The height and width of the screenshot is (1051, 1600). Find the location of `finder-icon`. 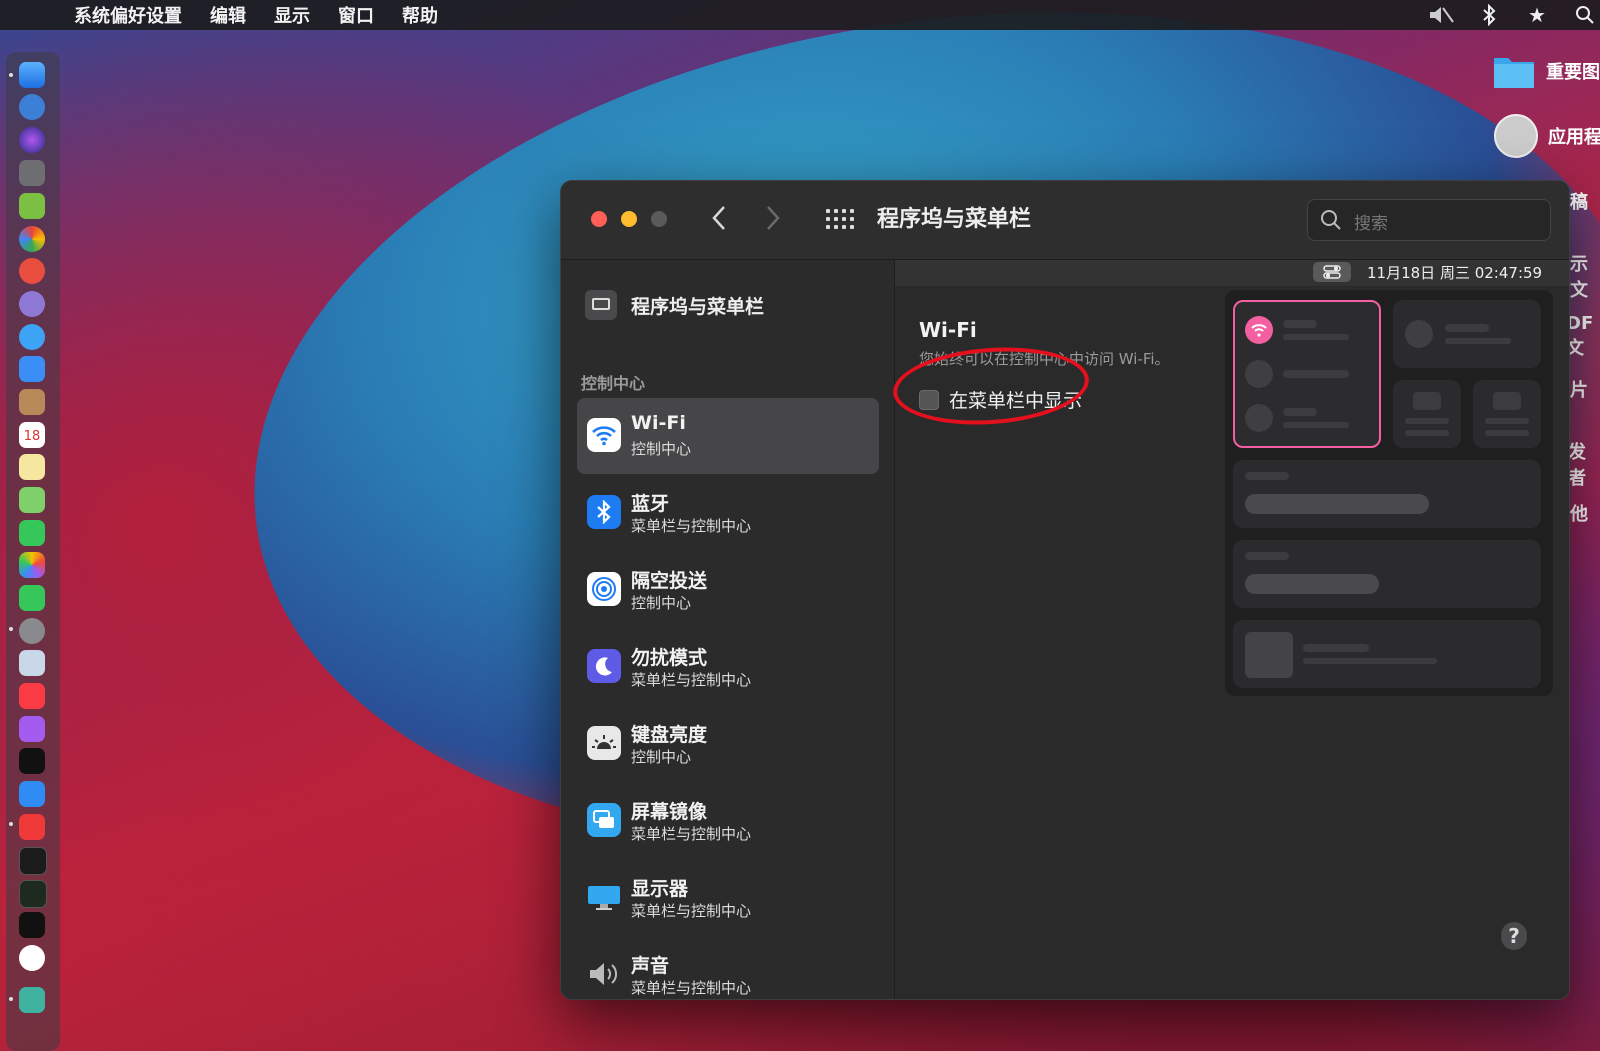

finder-icon is located at coordinates (32, 75).